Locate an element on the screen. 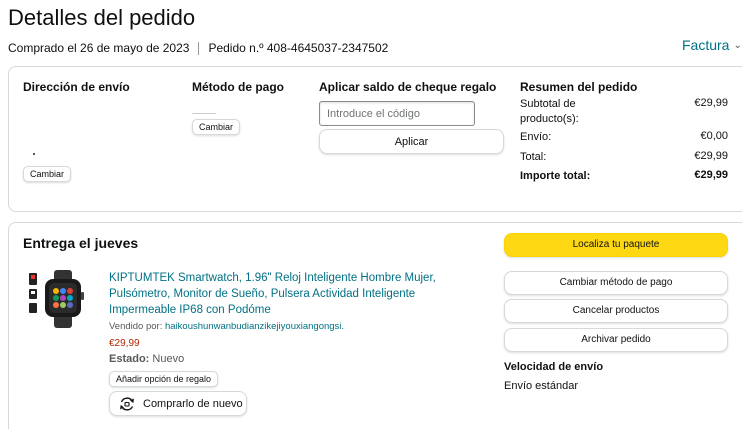 Image resolution: width=742 pixels, height=429 pixels. seller-link: haikoushunwanbudianzikejiyouxiangongsi. is located at coordinates (254, 326).